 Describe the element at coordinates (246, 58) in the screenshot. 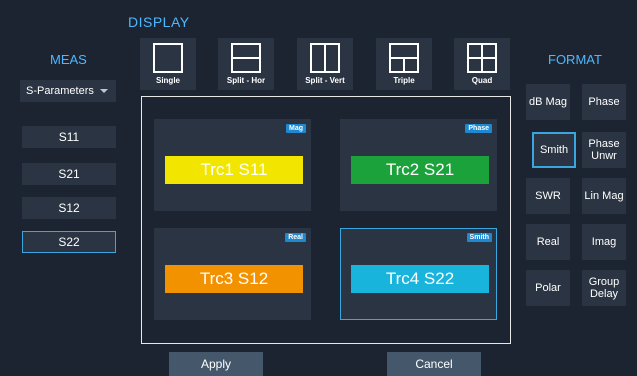

I see `split-horizontal-layout-icon` at that location.